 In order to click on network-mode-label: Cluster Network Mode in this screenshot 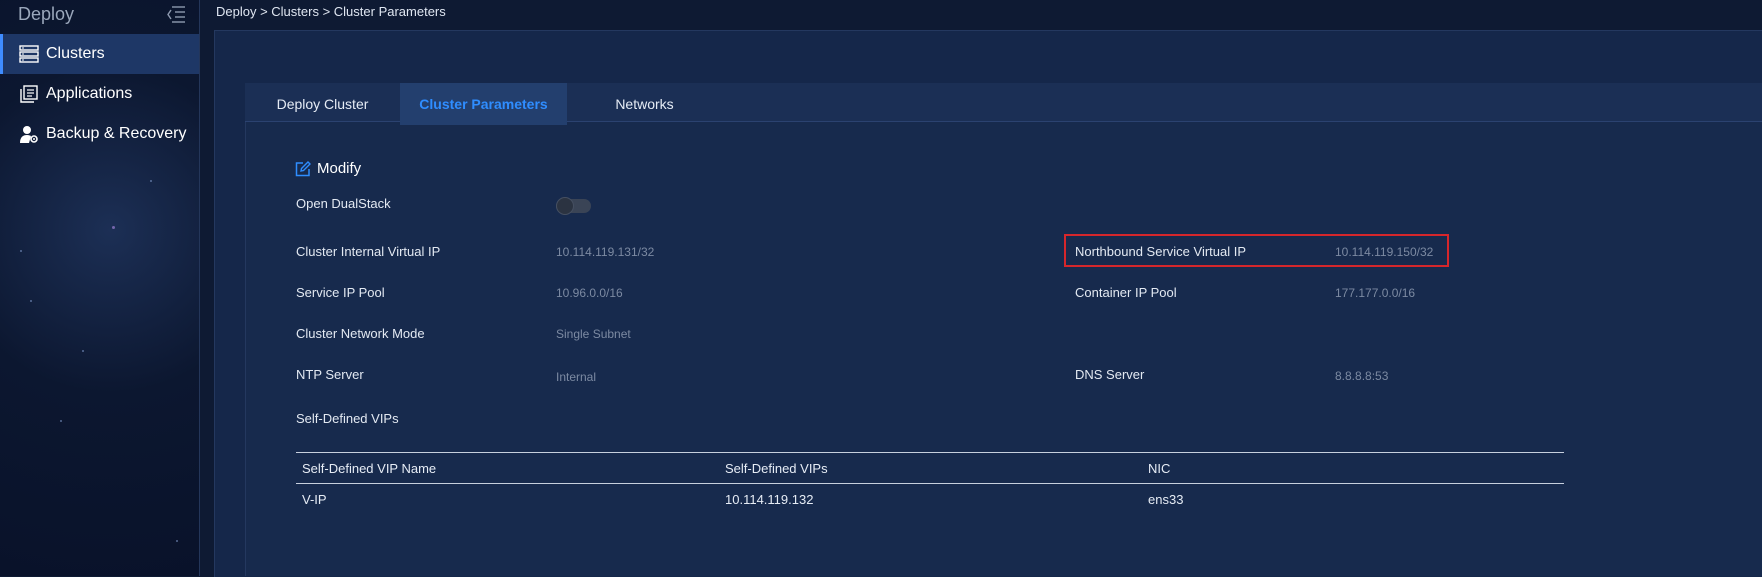, I will do `click(360, 333)`.